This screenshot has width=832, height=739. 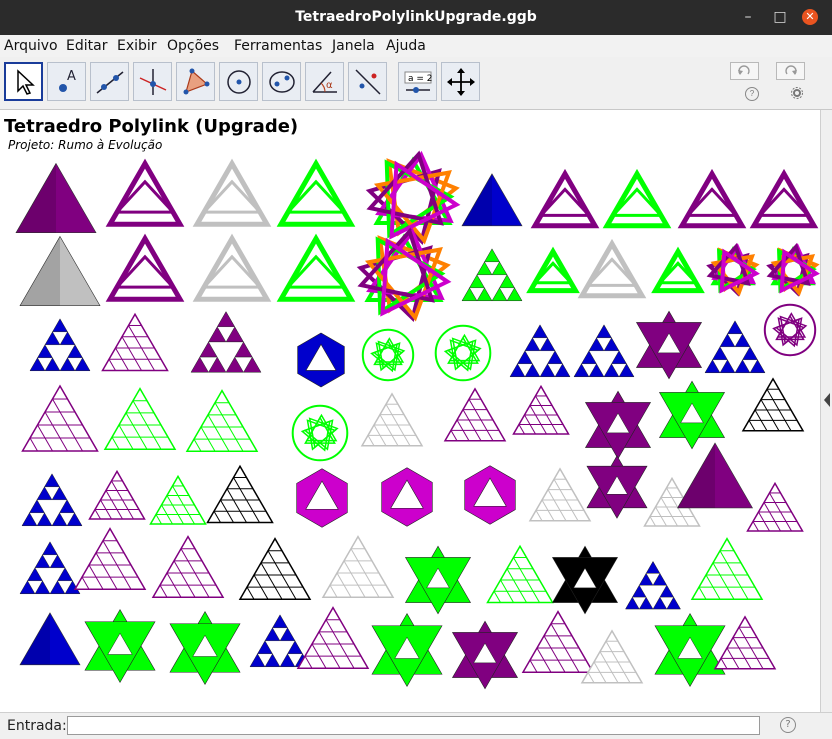 I want to click on cursor-arrow-icon, so click(x=26, y=82).